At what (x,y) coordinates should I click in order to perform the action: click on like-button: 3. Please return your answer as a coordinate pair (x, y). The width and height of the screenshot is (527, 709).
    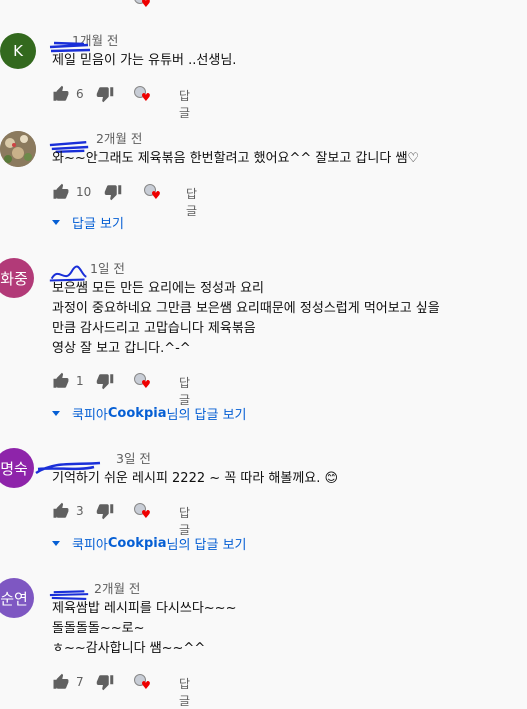
    Looking at the image, I should click on (68, 511).